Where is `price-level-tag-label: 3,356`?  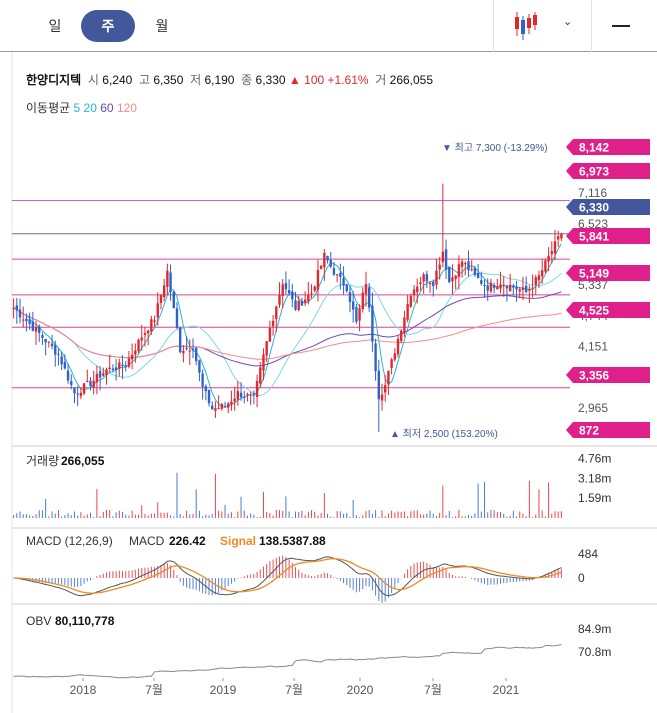
price-level-tag-label: 3,356 is located at coordinates (594, 376).